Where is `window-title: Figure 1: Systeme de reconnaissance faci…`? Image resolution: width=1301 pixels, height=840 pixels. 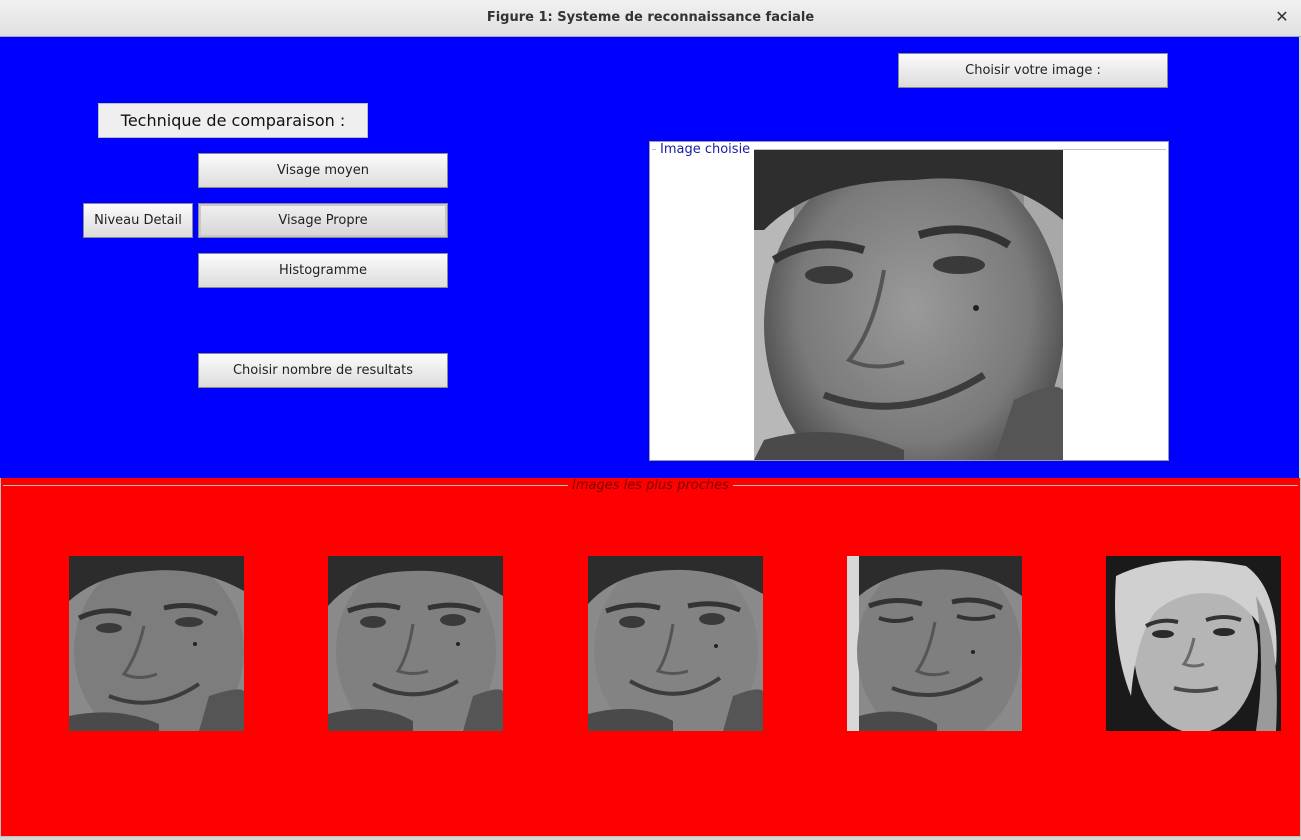 window-title: Figure 1: Systeme de reconnaissance faci… is located at coordinates (650, 17).